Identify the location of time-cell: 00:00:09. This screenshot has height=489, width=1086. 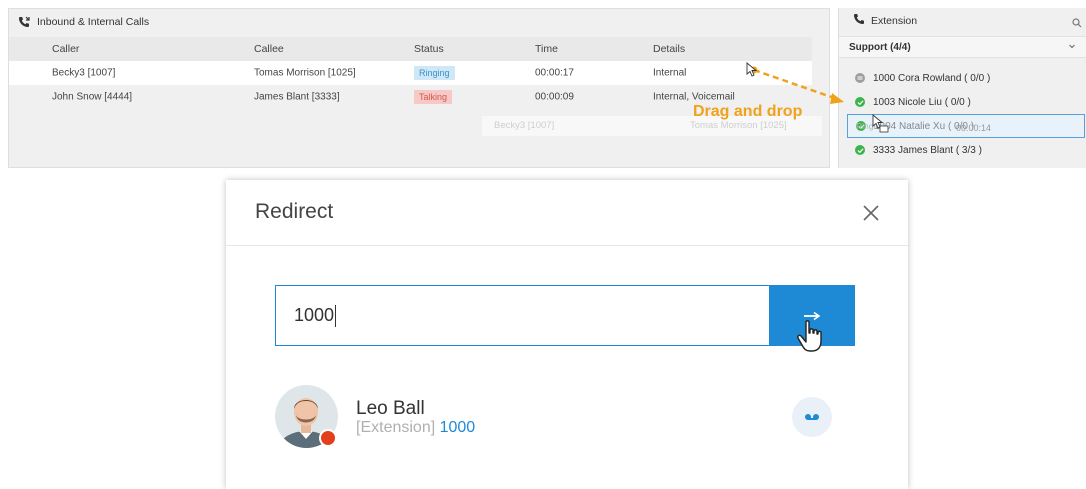
(554, 97).